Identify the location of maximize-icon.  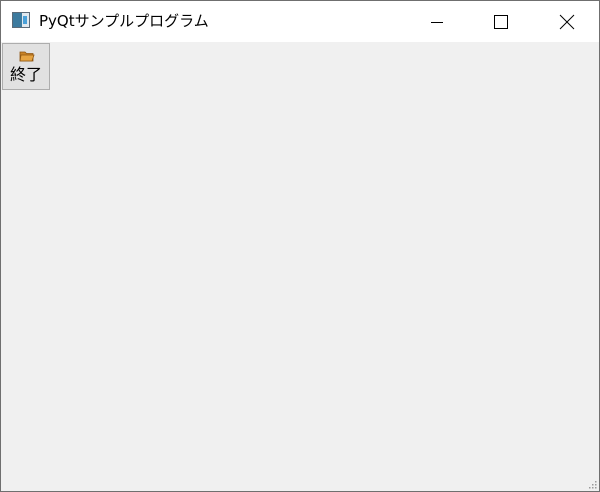
(501, 21).